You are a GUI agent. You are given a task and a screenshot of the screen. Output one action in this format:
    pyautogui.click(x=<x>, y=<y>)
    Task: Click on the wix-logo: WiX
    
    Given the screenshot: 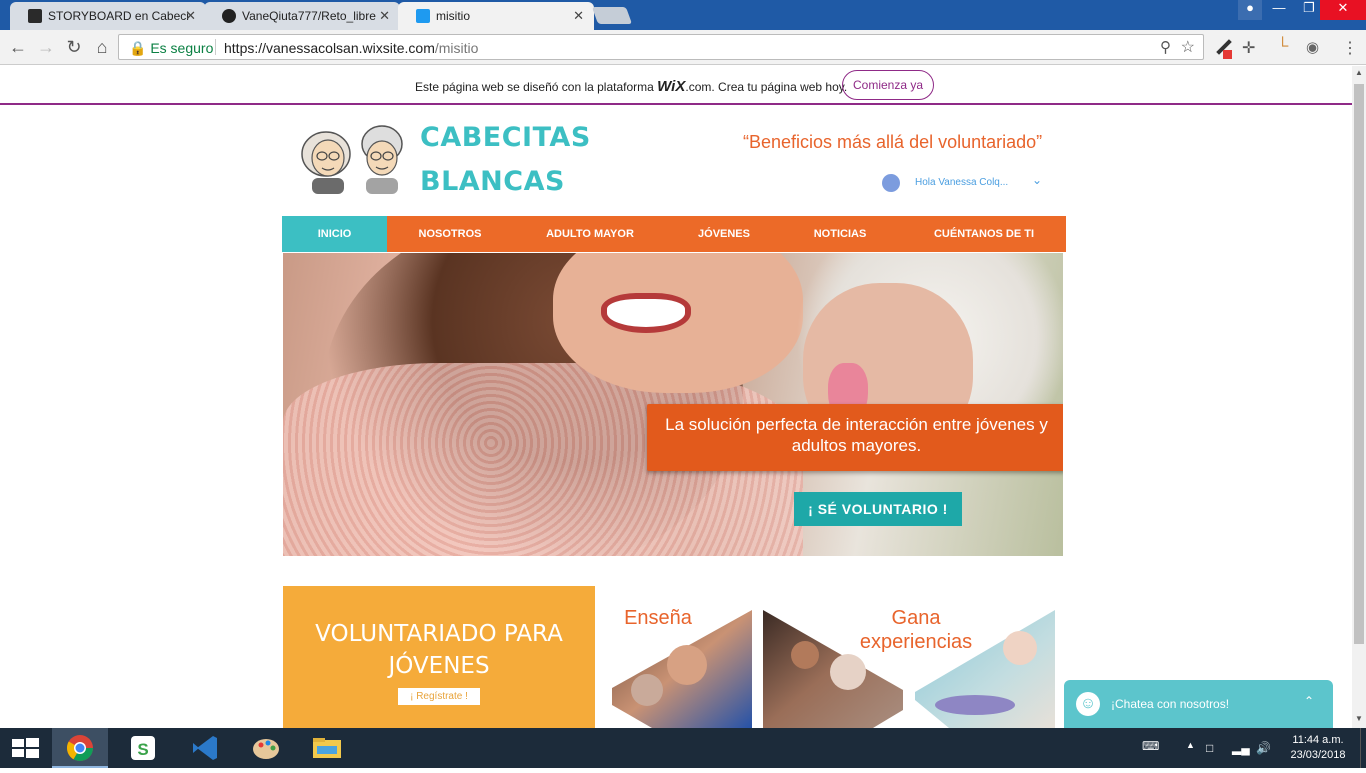 What is the action you would take?
    pyautogui.click(x=671, y=86)
    